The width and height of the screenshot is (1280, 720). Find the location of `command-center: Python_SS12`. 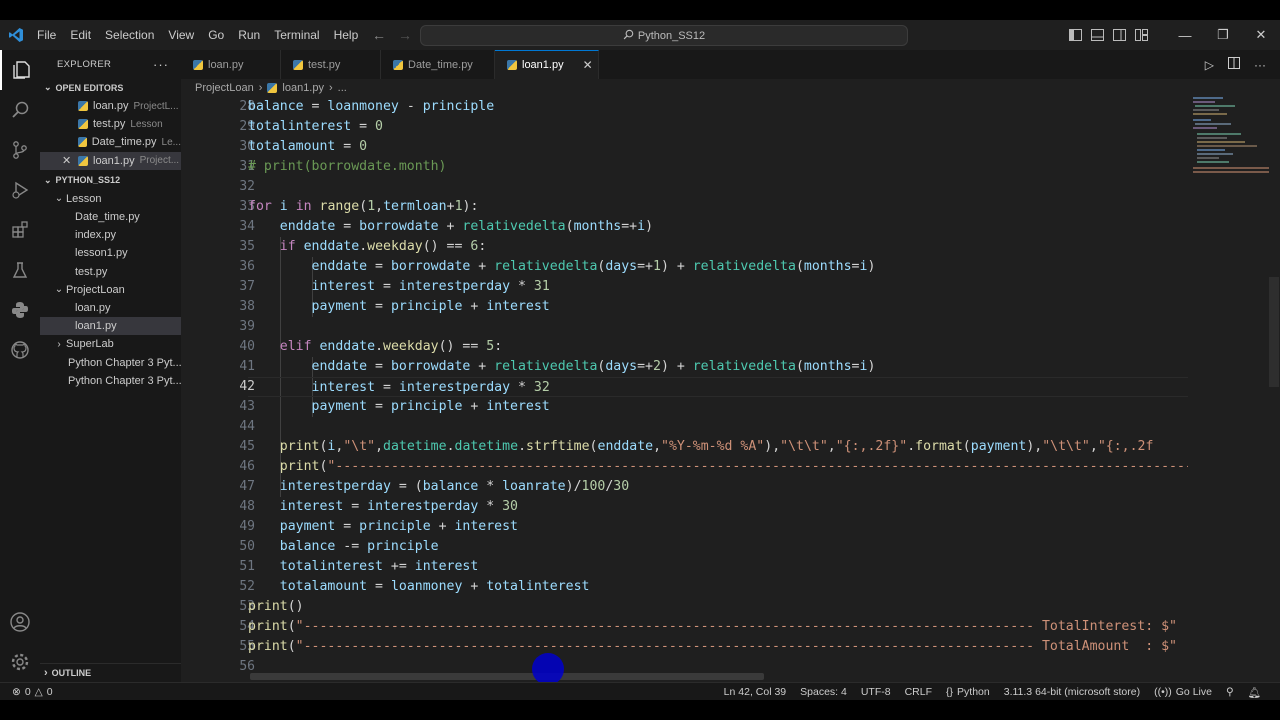

command-center: Python_SS12 is located at coordinates (664, 35).